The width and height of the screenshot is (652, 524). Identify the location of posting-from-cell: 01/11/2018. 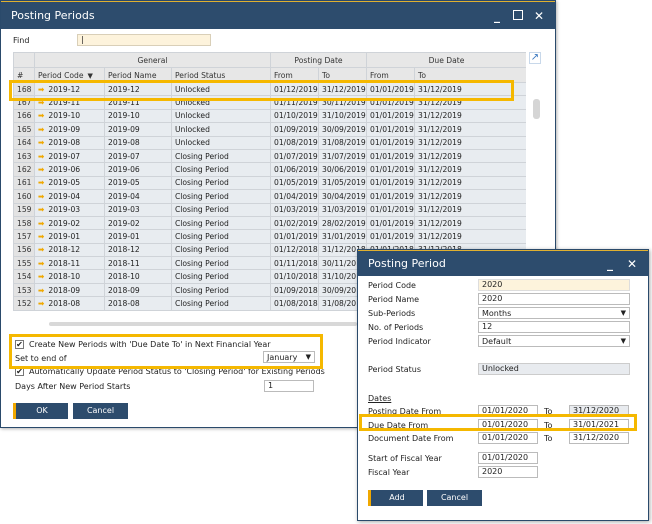
(294, 263).